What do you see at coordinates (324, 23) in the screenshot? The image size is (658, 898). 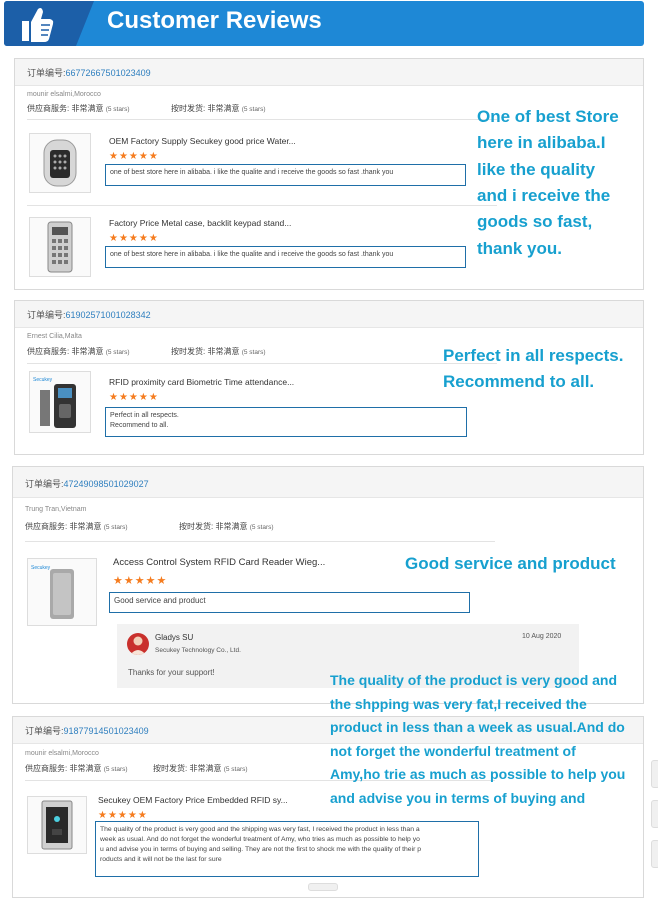 I see `reviews-header: Customer Reviews` at bounding box center [324, 23].